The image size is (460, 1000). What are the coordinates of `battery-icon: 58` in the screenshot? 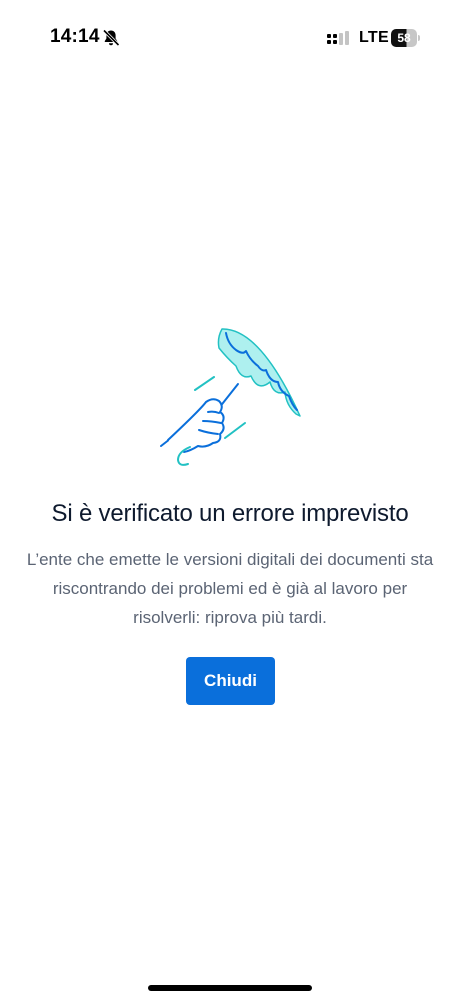 It's located at (405, 38).